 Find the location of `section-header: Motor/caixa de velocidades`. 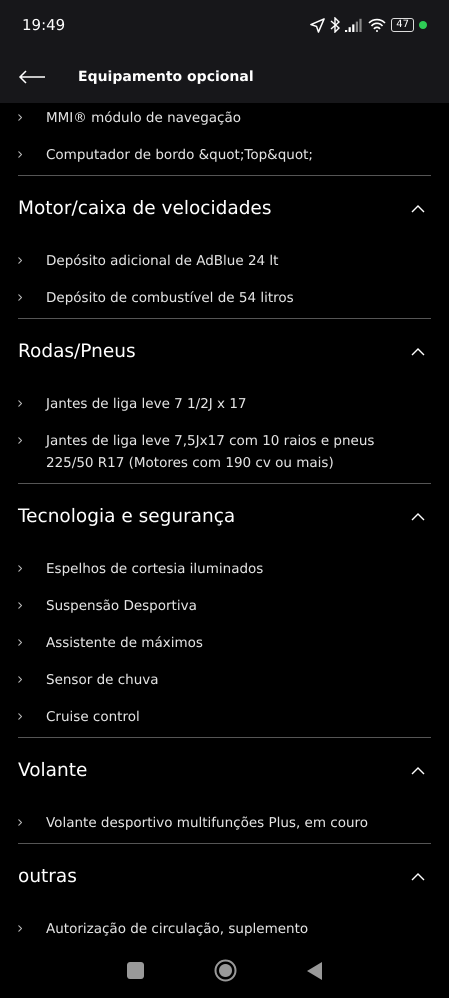

section-header: Motor/caixa de velocidades is located at coordinates (224, 209).